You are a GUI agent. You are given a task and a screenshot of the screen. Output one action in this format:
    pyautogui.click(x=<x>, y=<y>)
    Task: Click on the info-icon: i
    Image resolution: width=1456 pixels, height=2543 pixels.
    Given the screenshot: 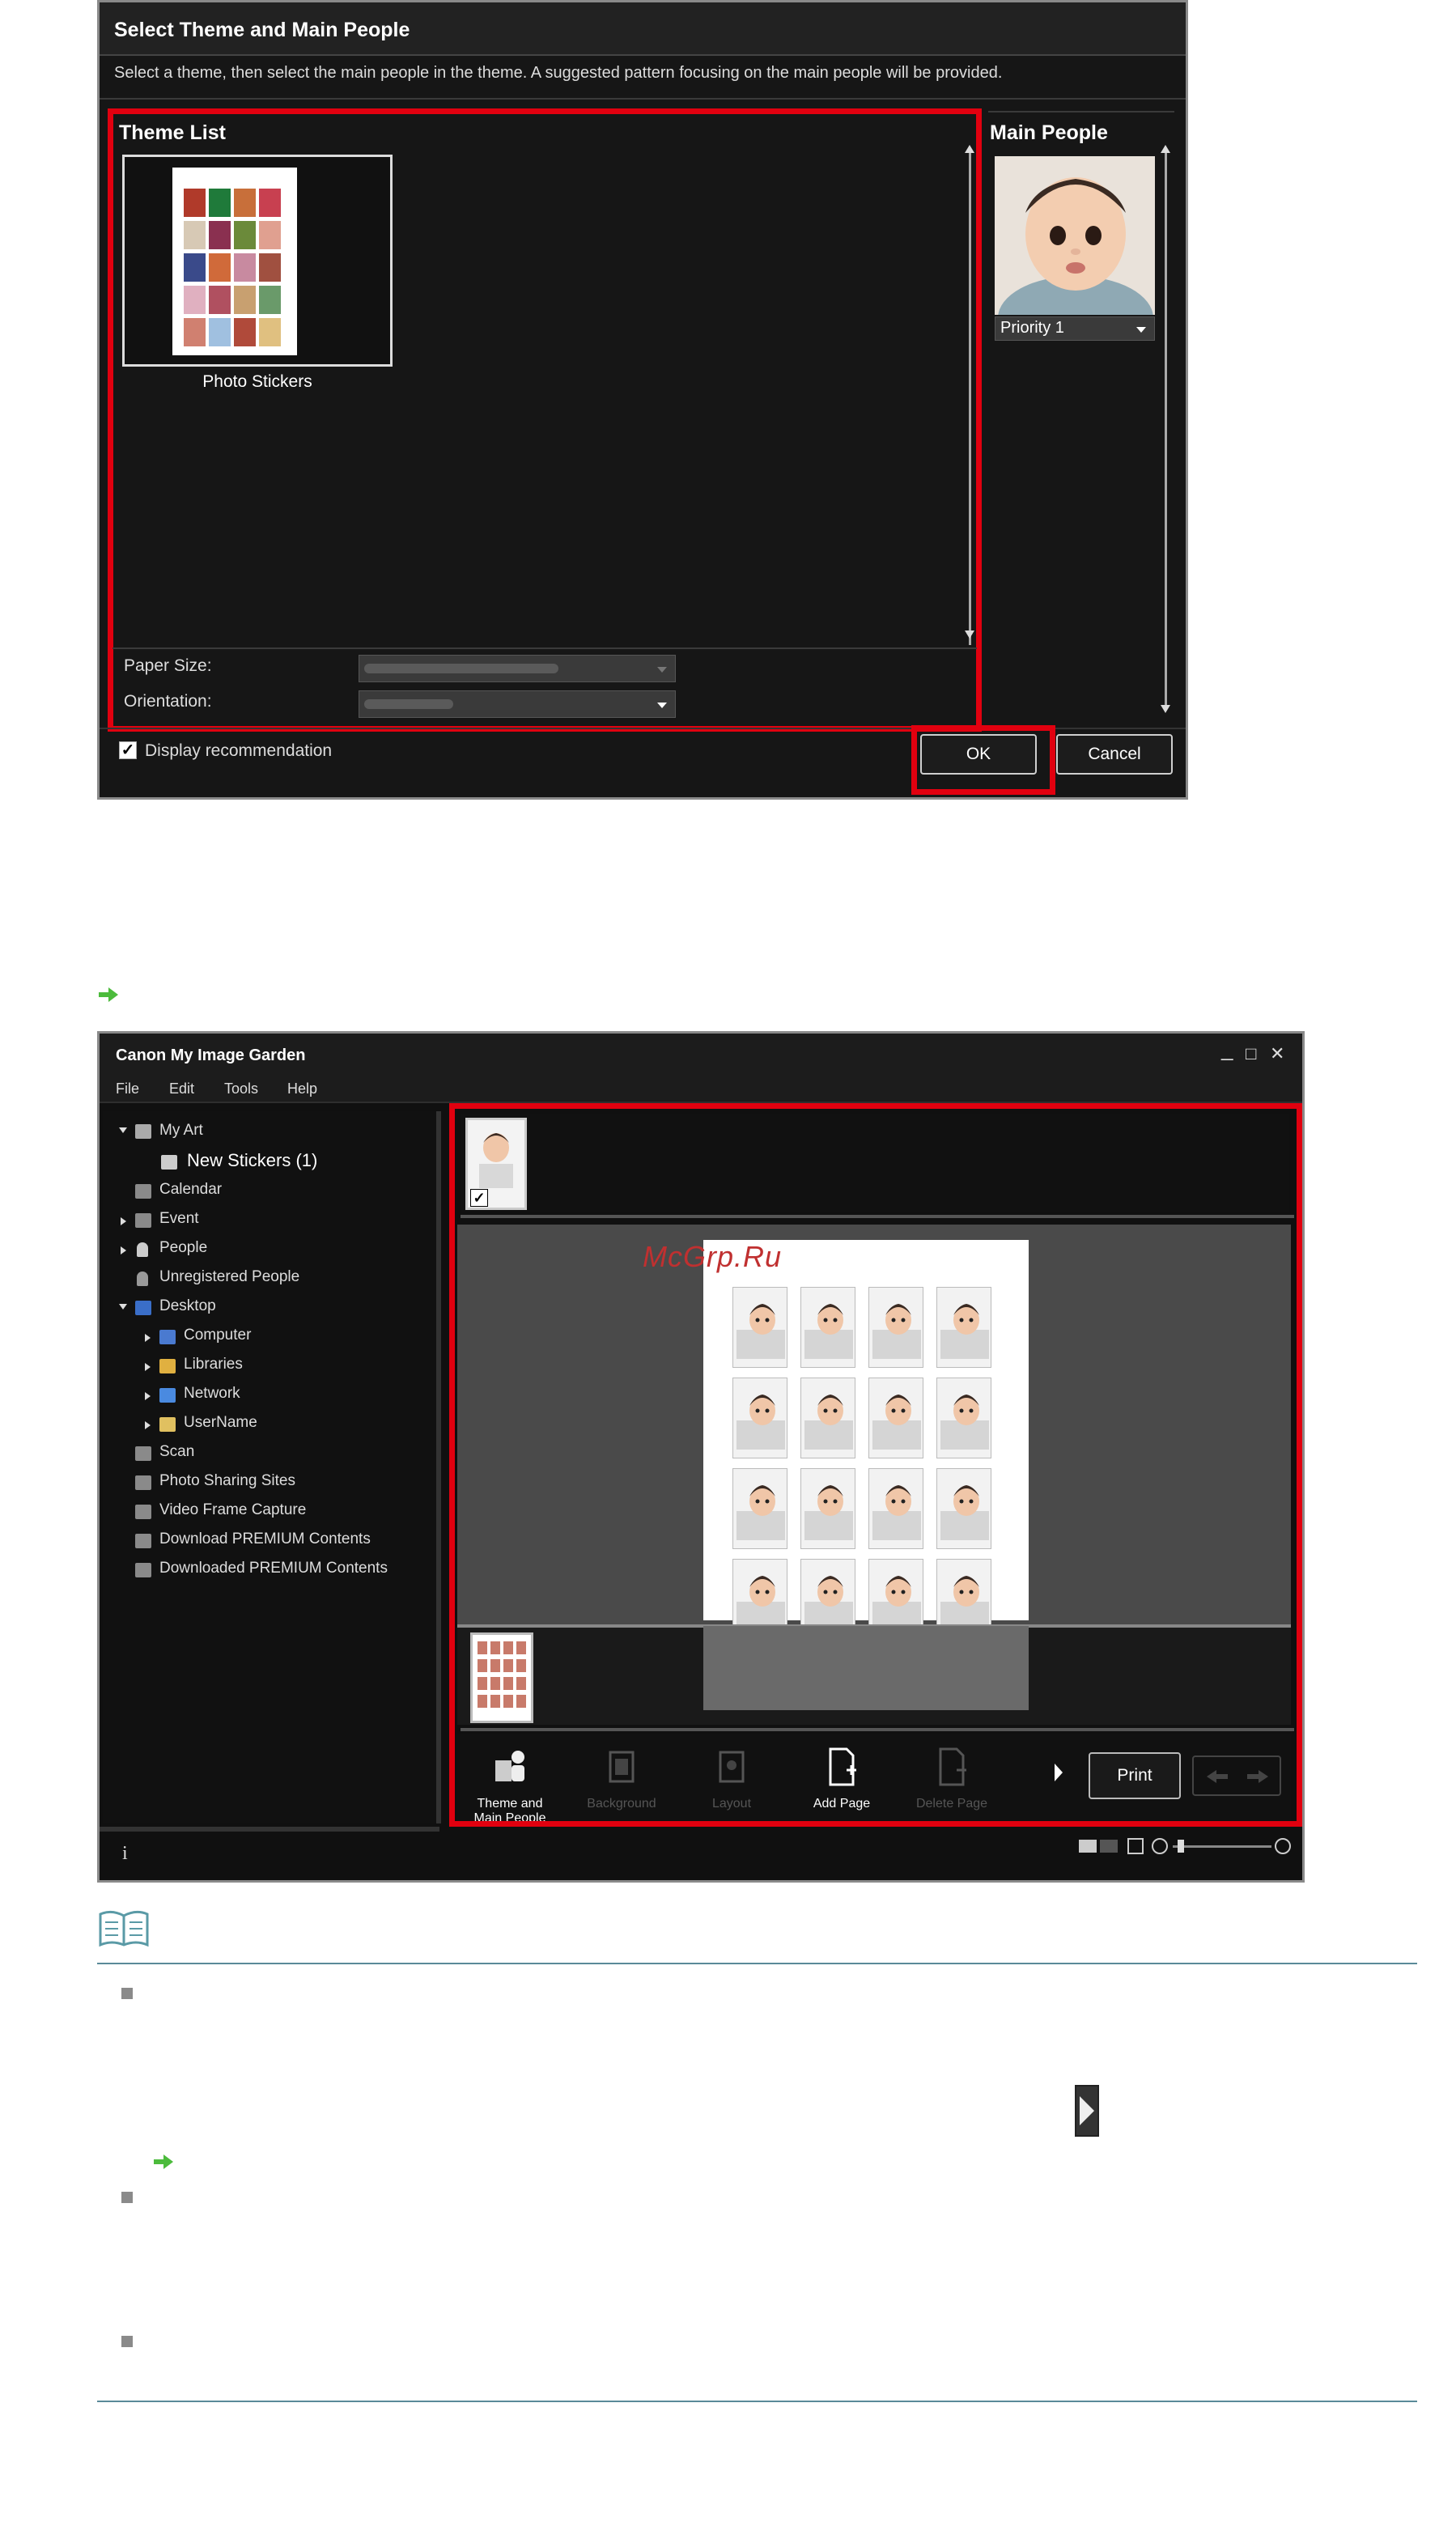 What is the action you would take?
    pyautogui.click(x=125, y=1854)
    